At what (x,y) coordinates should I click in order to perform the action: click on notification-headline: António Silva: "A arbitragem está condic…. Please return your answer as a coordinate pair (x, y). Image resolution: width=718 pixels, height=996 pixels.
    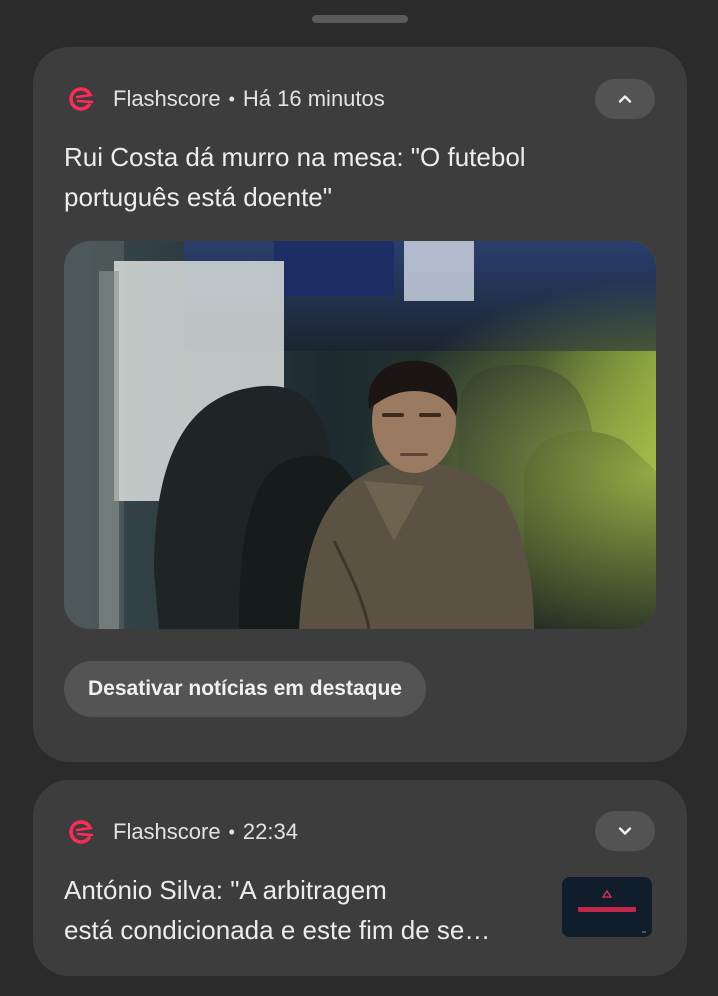
    Looking at the image, I should click on (299, 910).